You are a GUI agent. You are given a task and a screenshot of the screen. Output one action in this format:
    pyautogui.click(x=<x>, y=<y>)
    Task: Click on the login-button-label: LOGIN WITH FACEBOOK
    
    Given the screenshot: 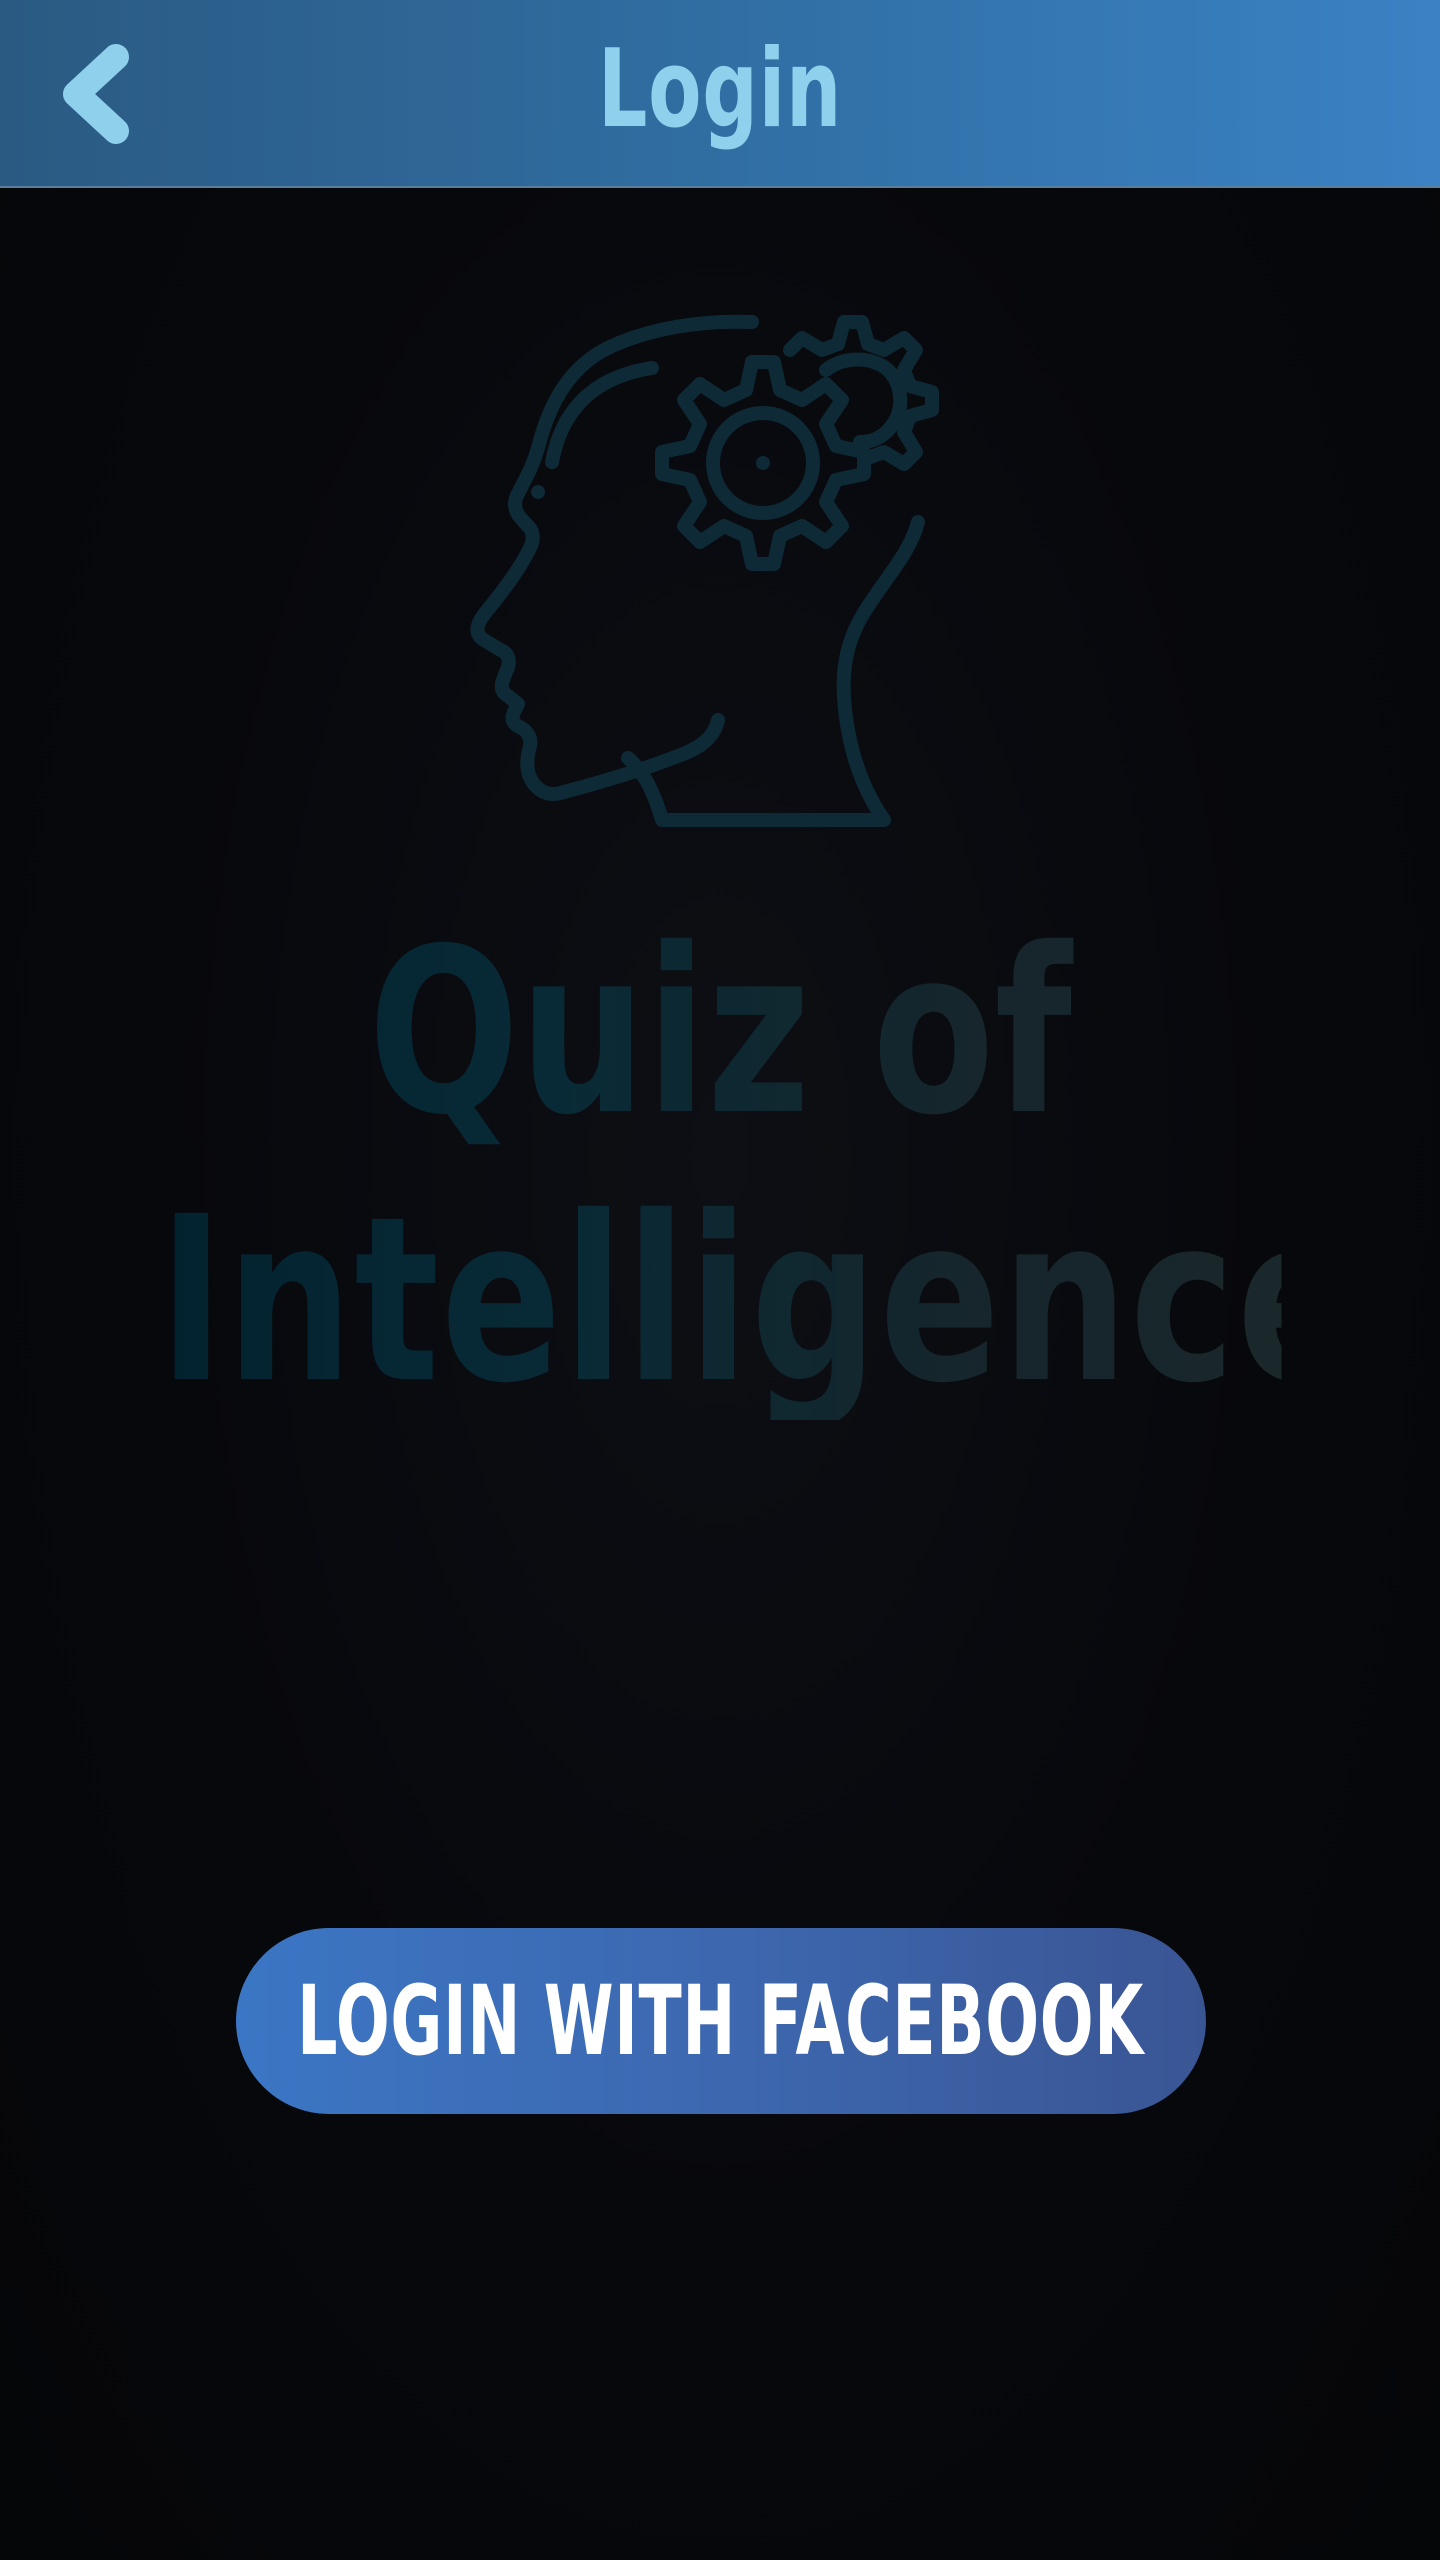 What is the action you would take?
    pyautogui.click(x=721, y=2021)
    